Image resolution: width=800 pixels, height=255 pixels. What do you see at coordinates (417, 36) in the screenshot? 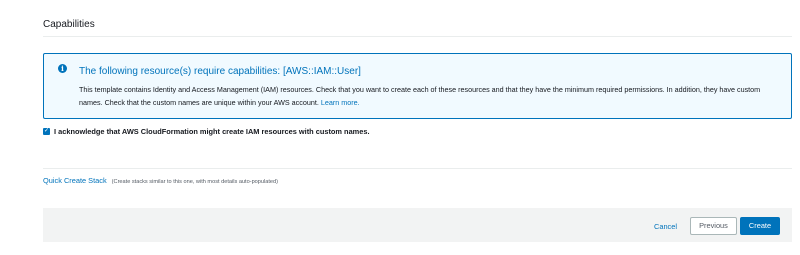
I see `section-divider` at bounding box center [417, 36].